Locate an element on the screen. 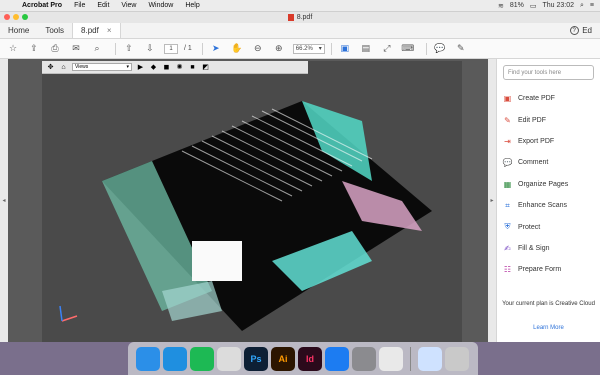 The height and width of the screenshot is (375, 600). system-preferences-icon is located at coordinates (364, 358).